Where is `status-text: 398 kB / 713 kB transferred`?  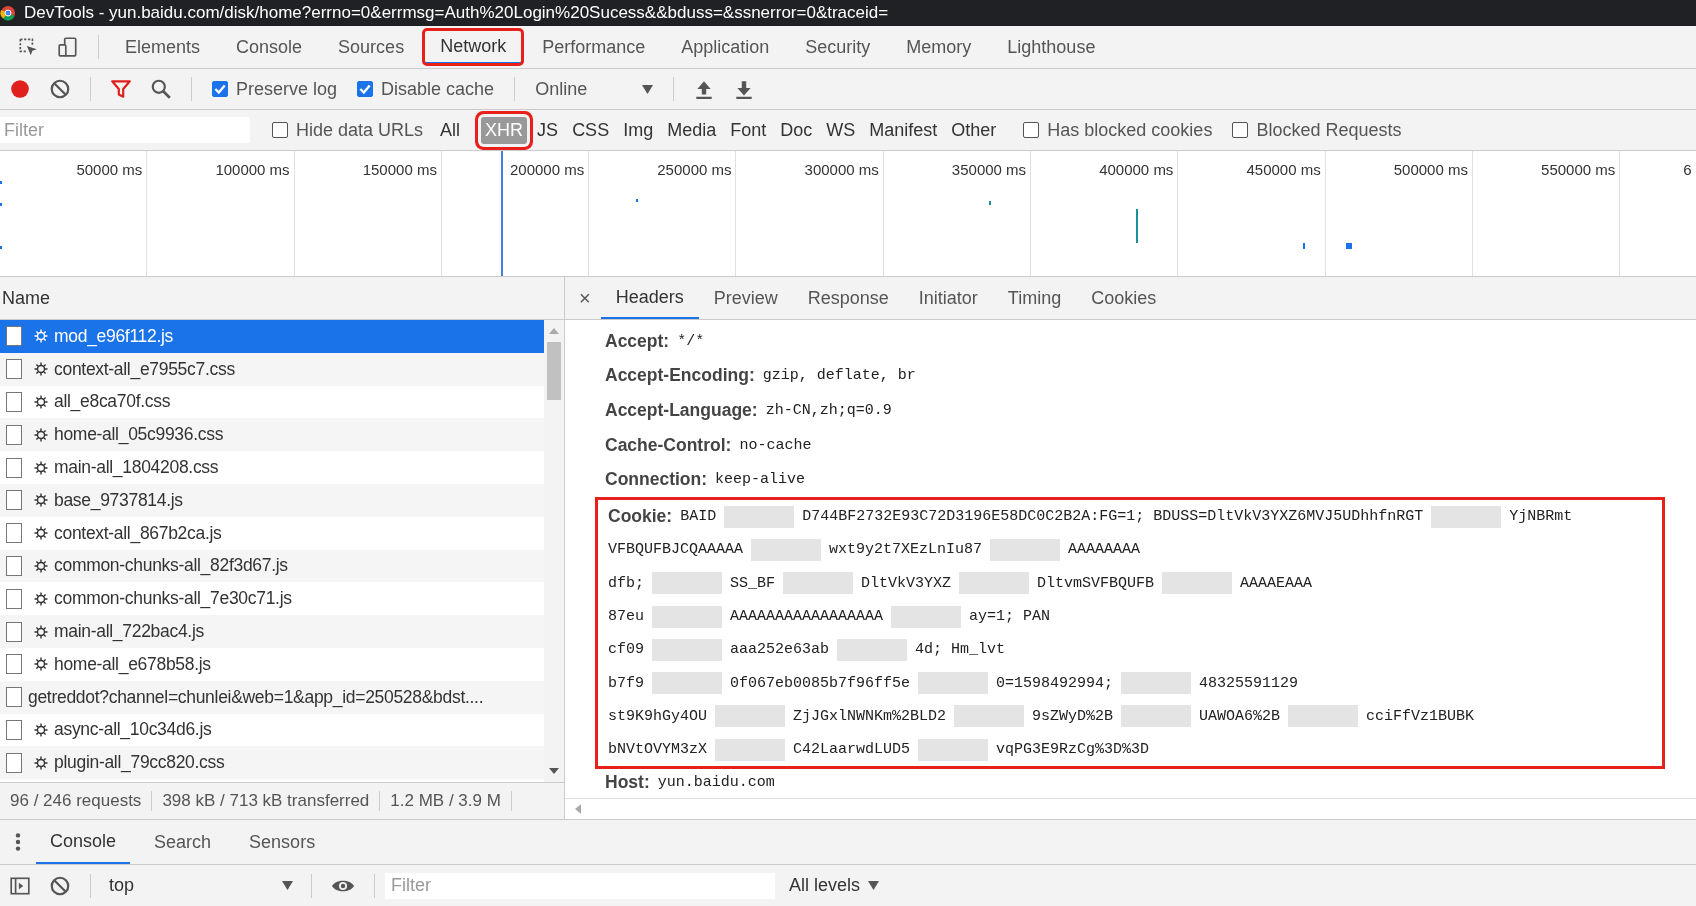 status-text: 398 kB / 713 kB transferred is located at coordinates (266, 801).